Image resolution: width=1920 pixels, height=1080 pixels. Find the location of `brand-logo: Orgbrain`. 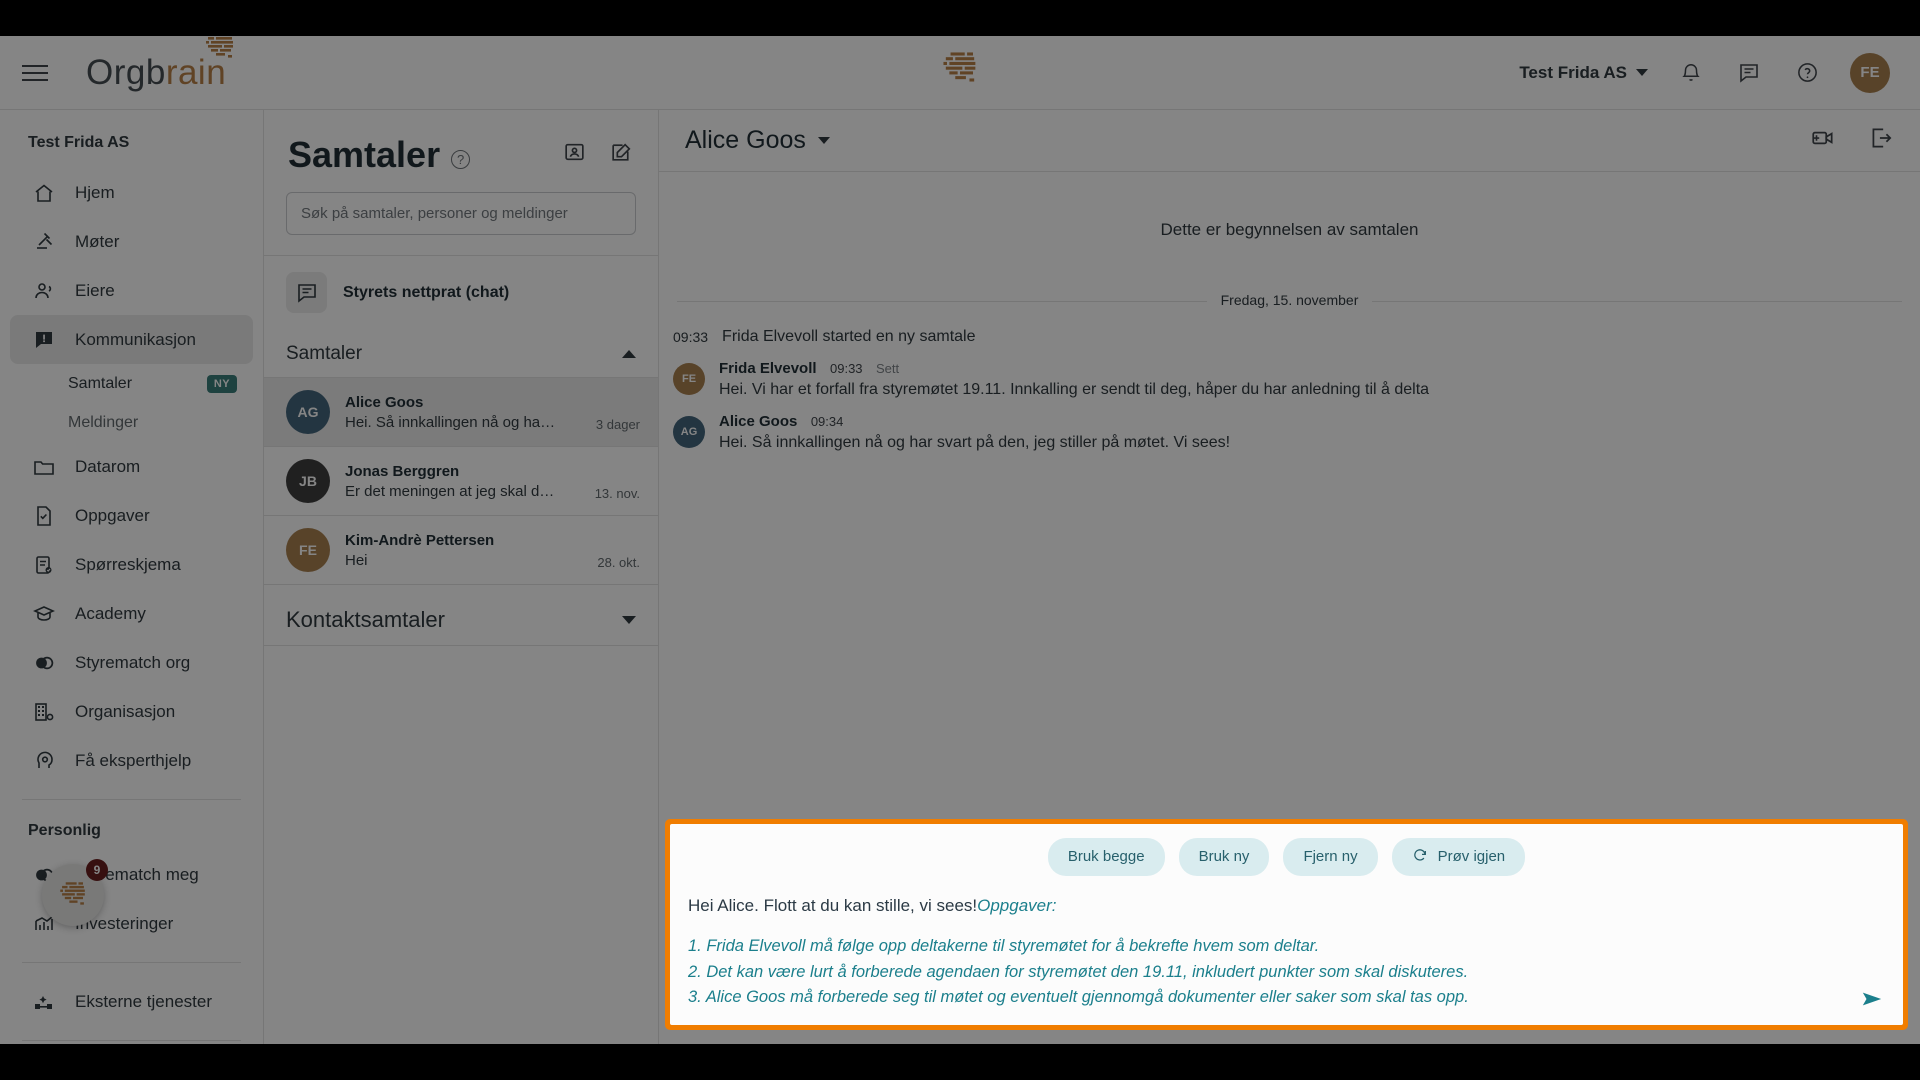

brand-logo: Orgbrain is located at coordinates (159, 64).